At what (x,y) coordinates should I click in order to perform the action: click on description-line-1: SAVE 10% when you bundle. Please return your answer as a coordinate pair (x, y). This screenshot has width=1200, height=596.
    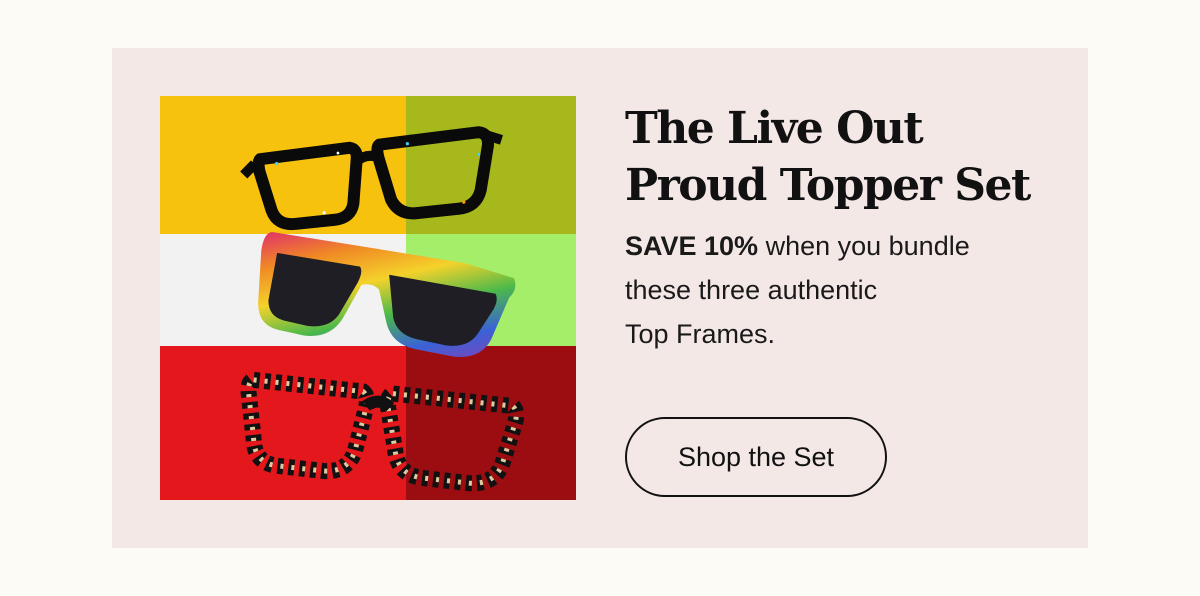
    Looking at the image, I should click on (845, 246).